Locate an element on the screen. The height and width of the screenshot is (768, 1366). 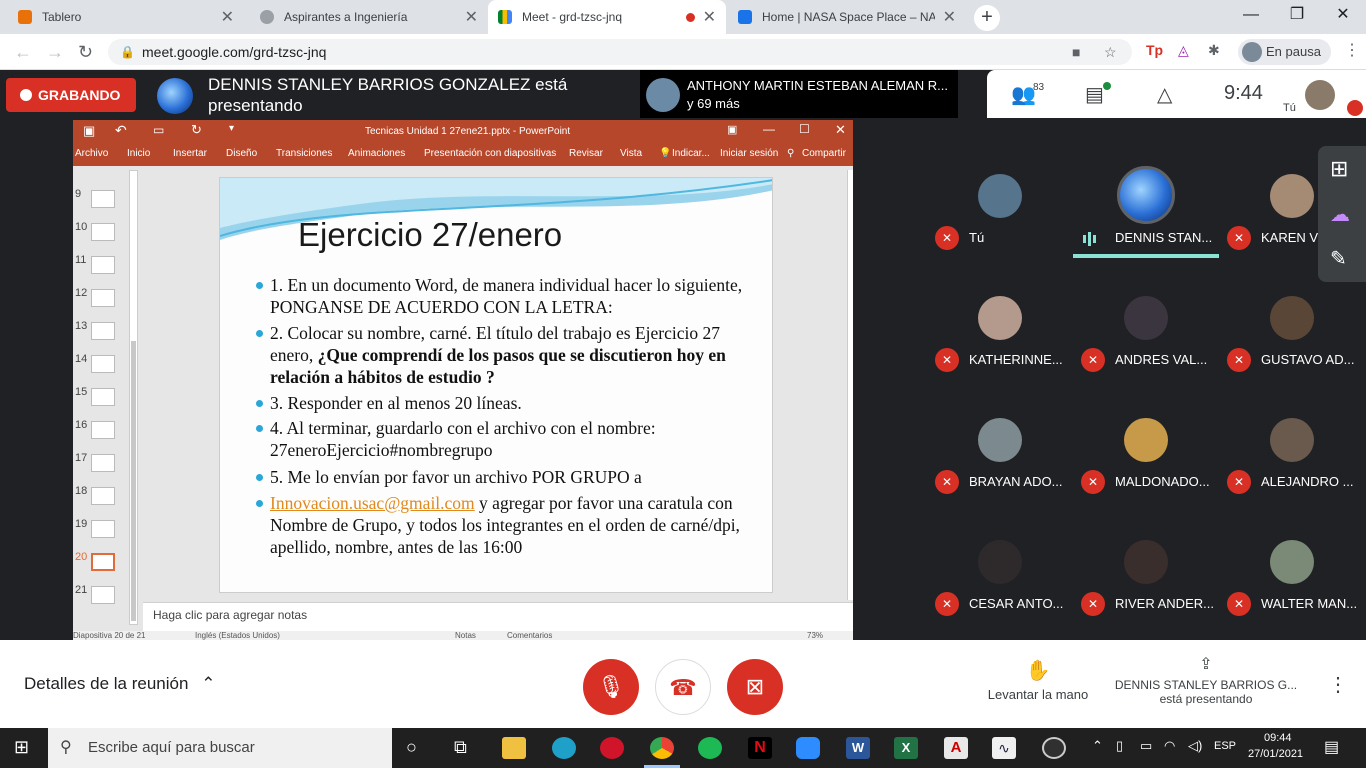
tab-meet: Meet - grd-tzsc-jnq ✕ is located at coordinates (607, 17).